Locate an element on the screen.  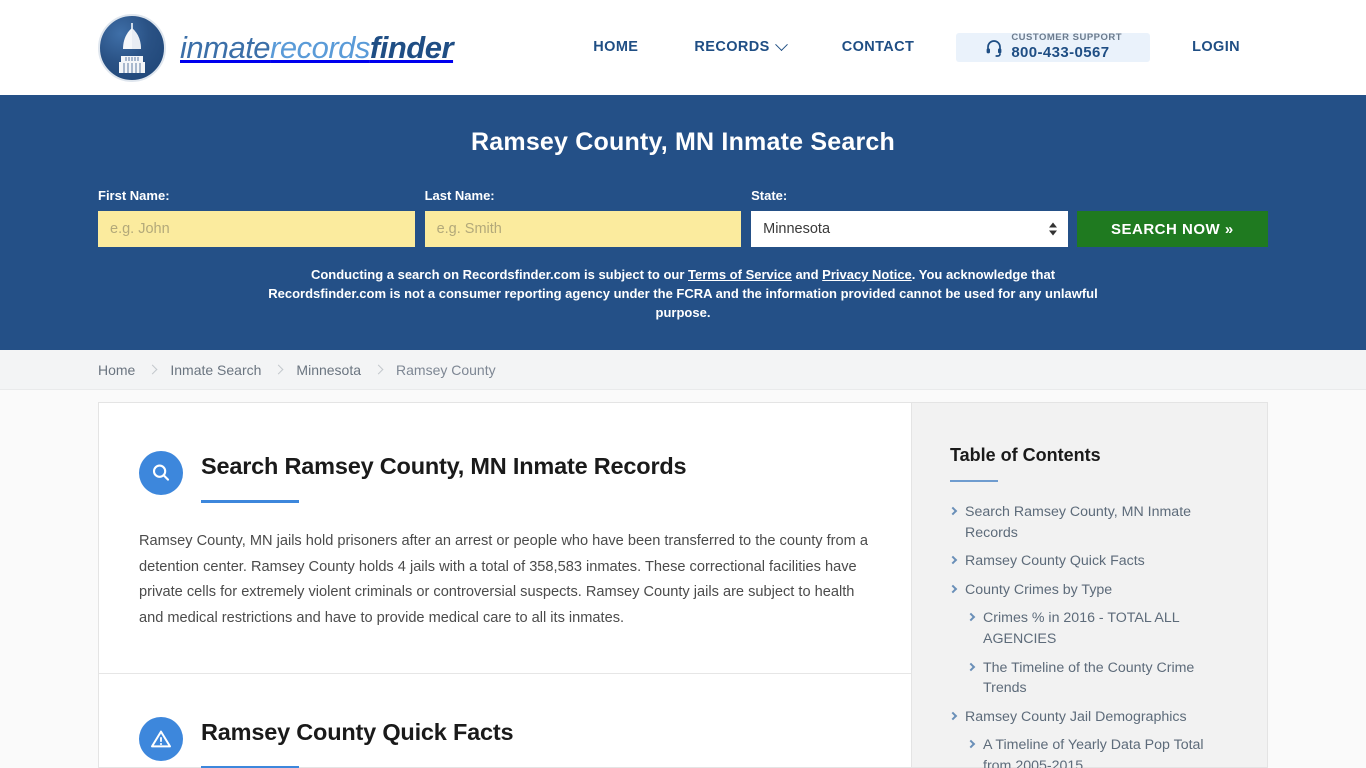
nav-label-home: HOME is located at coordinates (616, 47).